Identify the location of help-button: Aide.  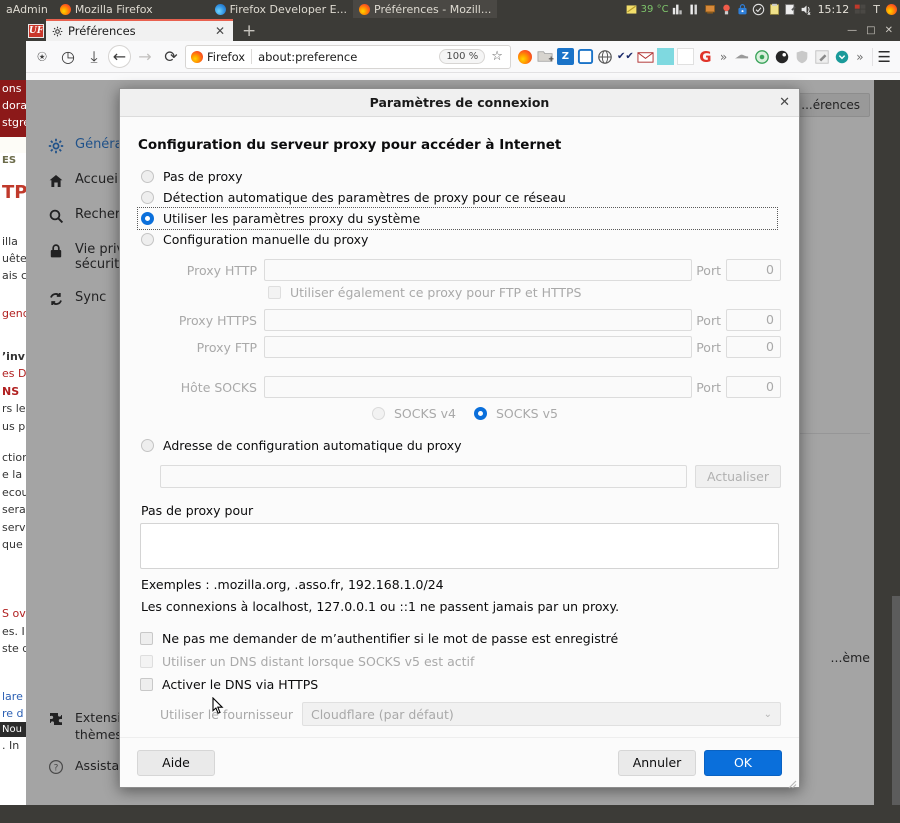
(176, 762).